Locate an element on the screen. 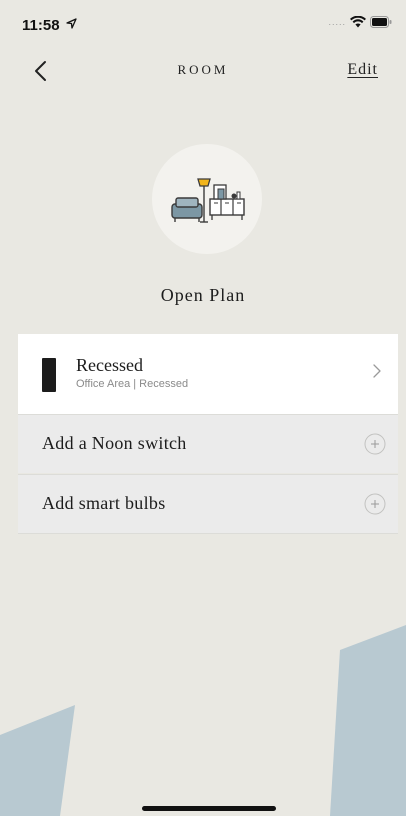  add-noon-switch-label: Add a Noon switch is located at coordinates (114, 443).